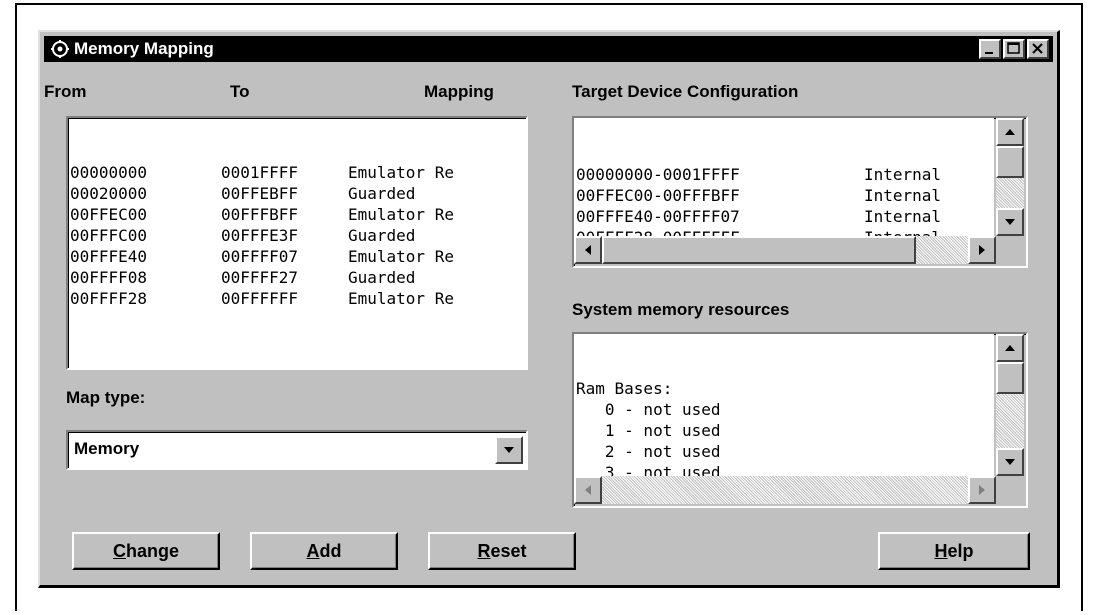 The width and height of the screenshot is (1094, 615). I want to click on change-button-label: hange, so click(152, 550).